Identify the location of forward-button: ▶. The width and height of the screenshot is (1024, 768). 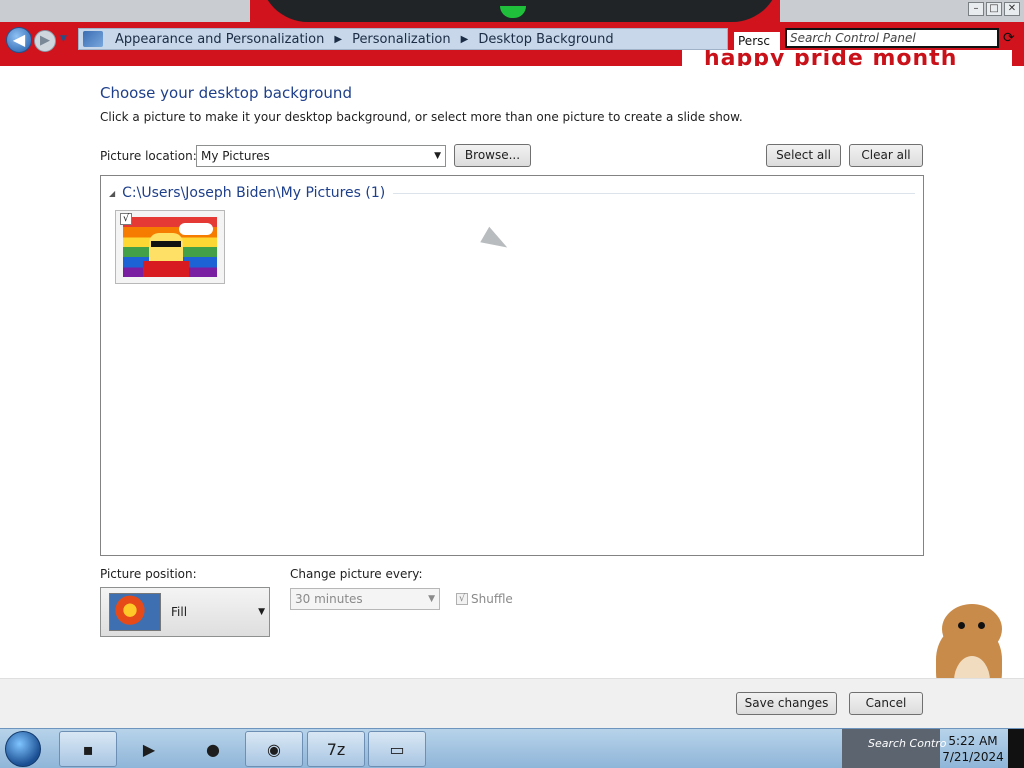
(45, 41).